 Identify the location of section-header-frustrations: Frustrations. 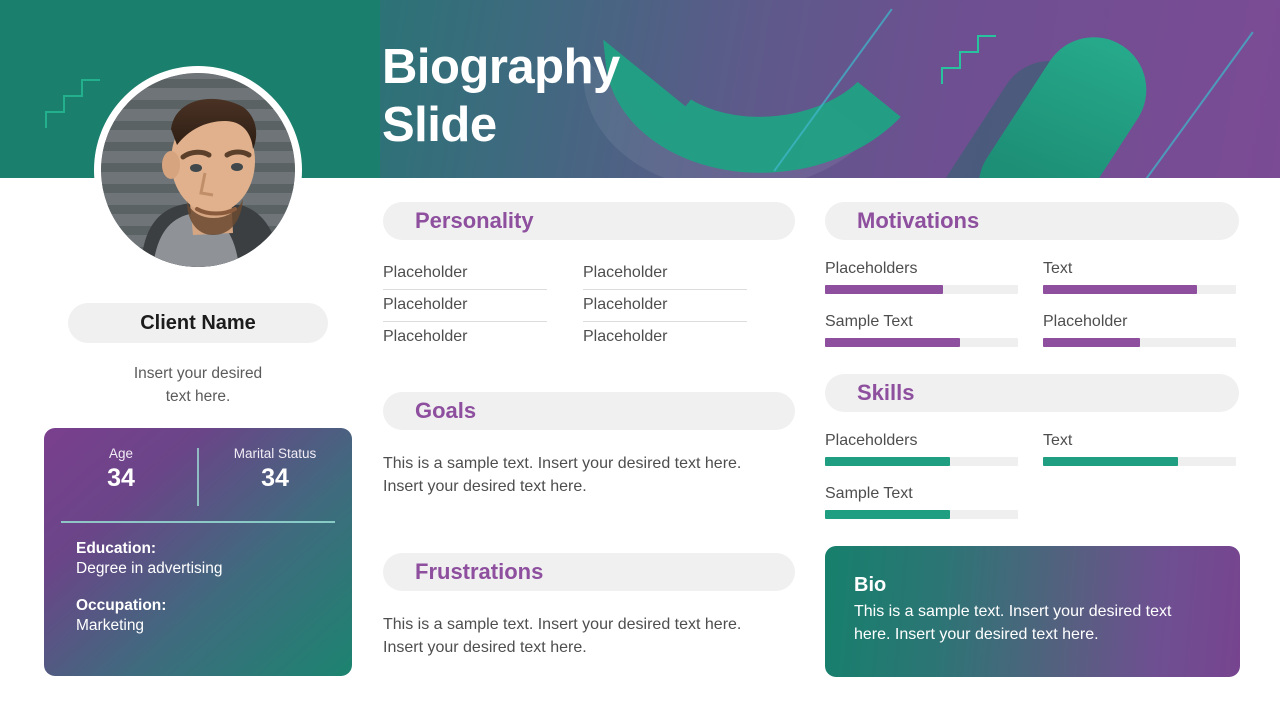
(589, 572).